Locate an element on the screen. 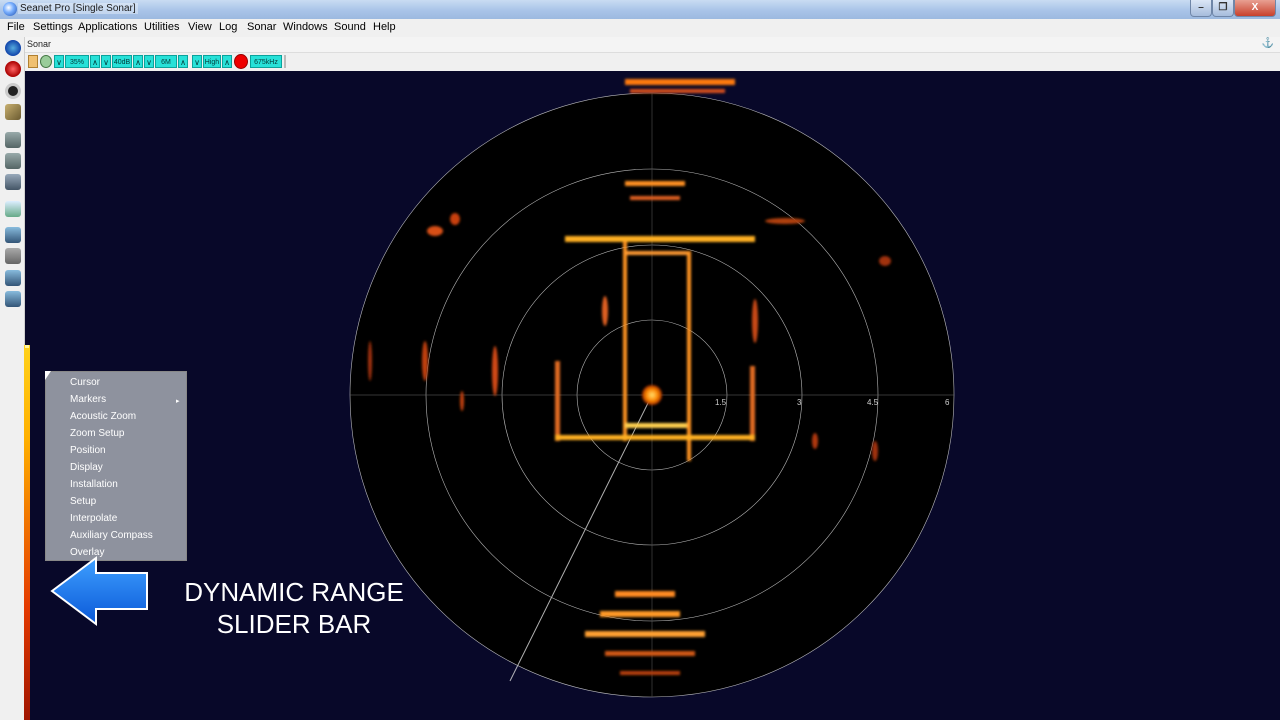  annotation-line-2: SLIDER BAR is located at coordinates (294, 624).